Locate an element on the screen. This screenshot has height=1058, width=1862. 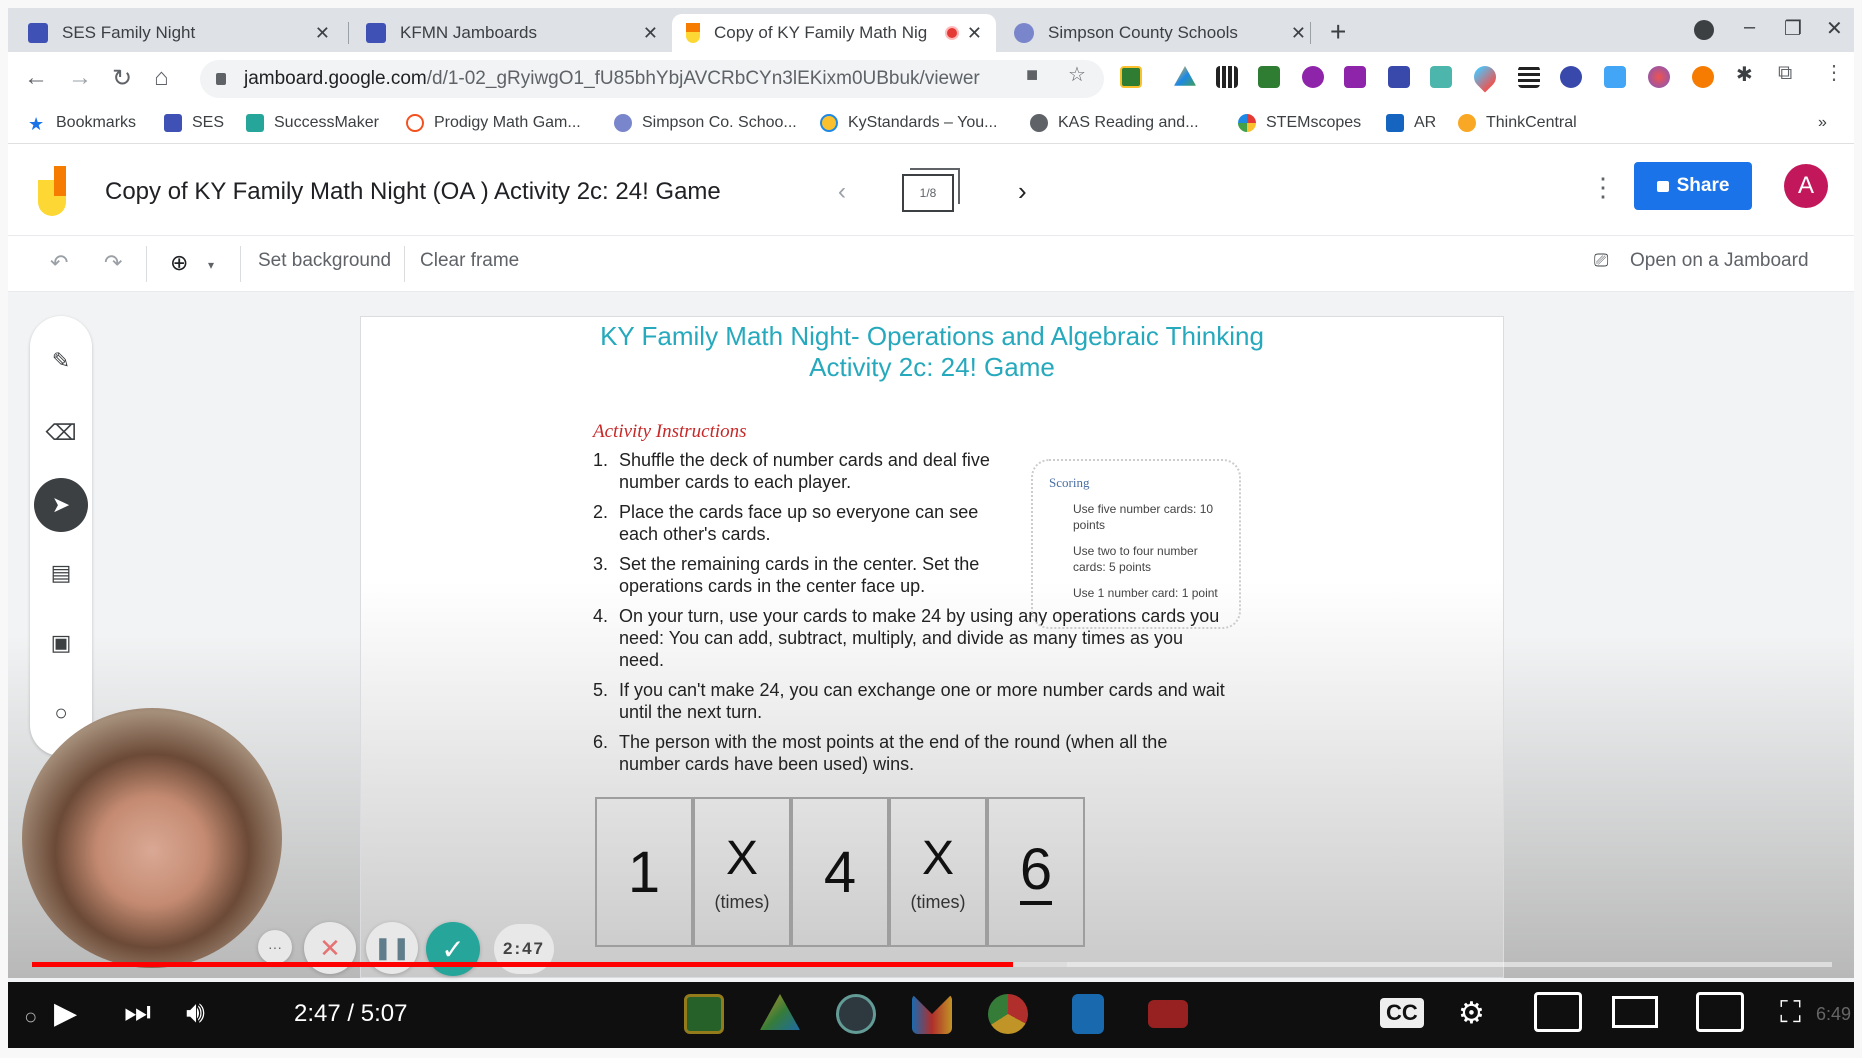
zoom-icon: ⊕ is located at coordinates (179, 263).